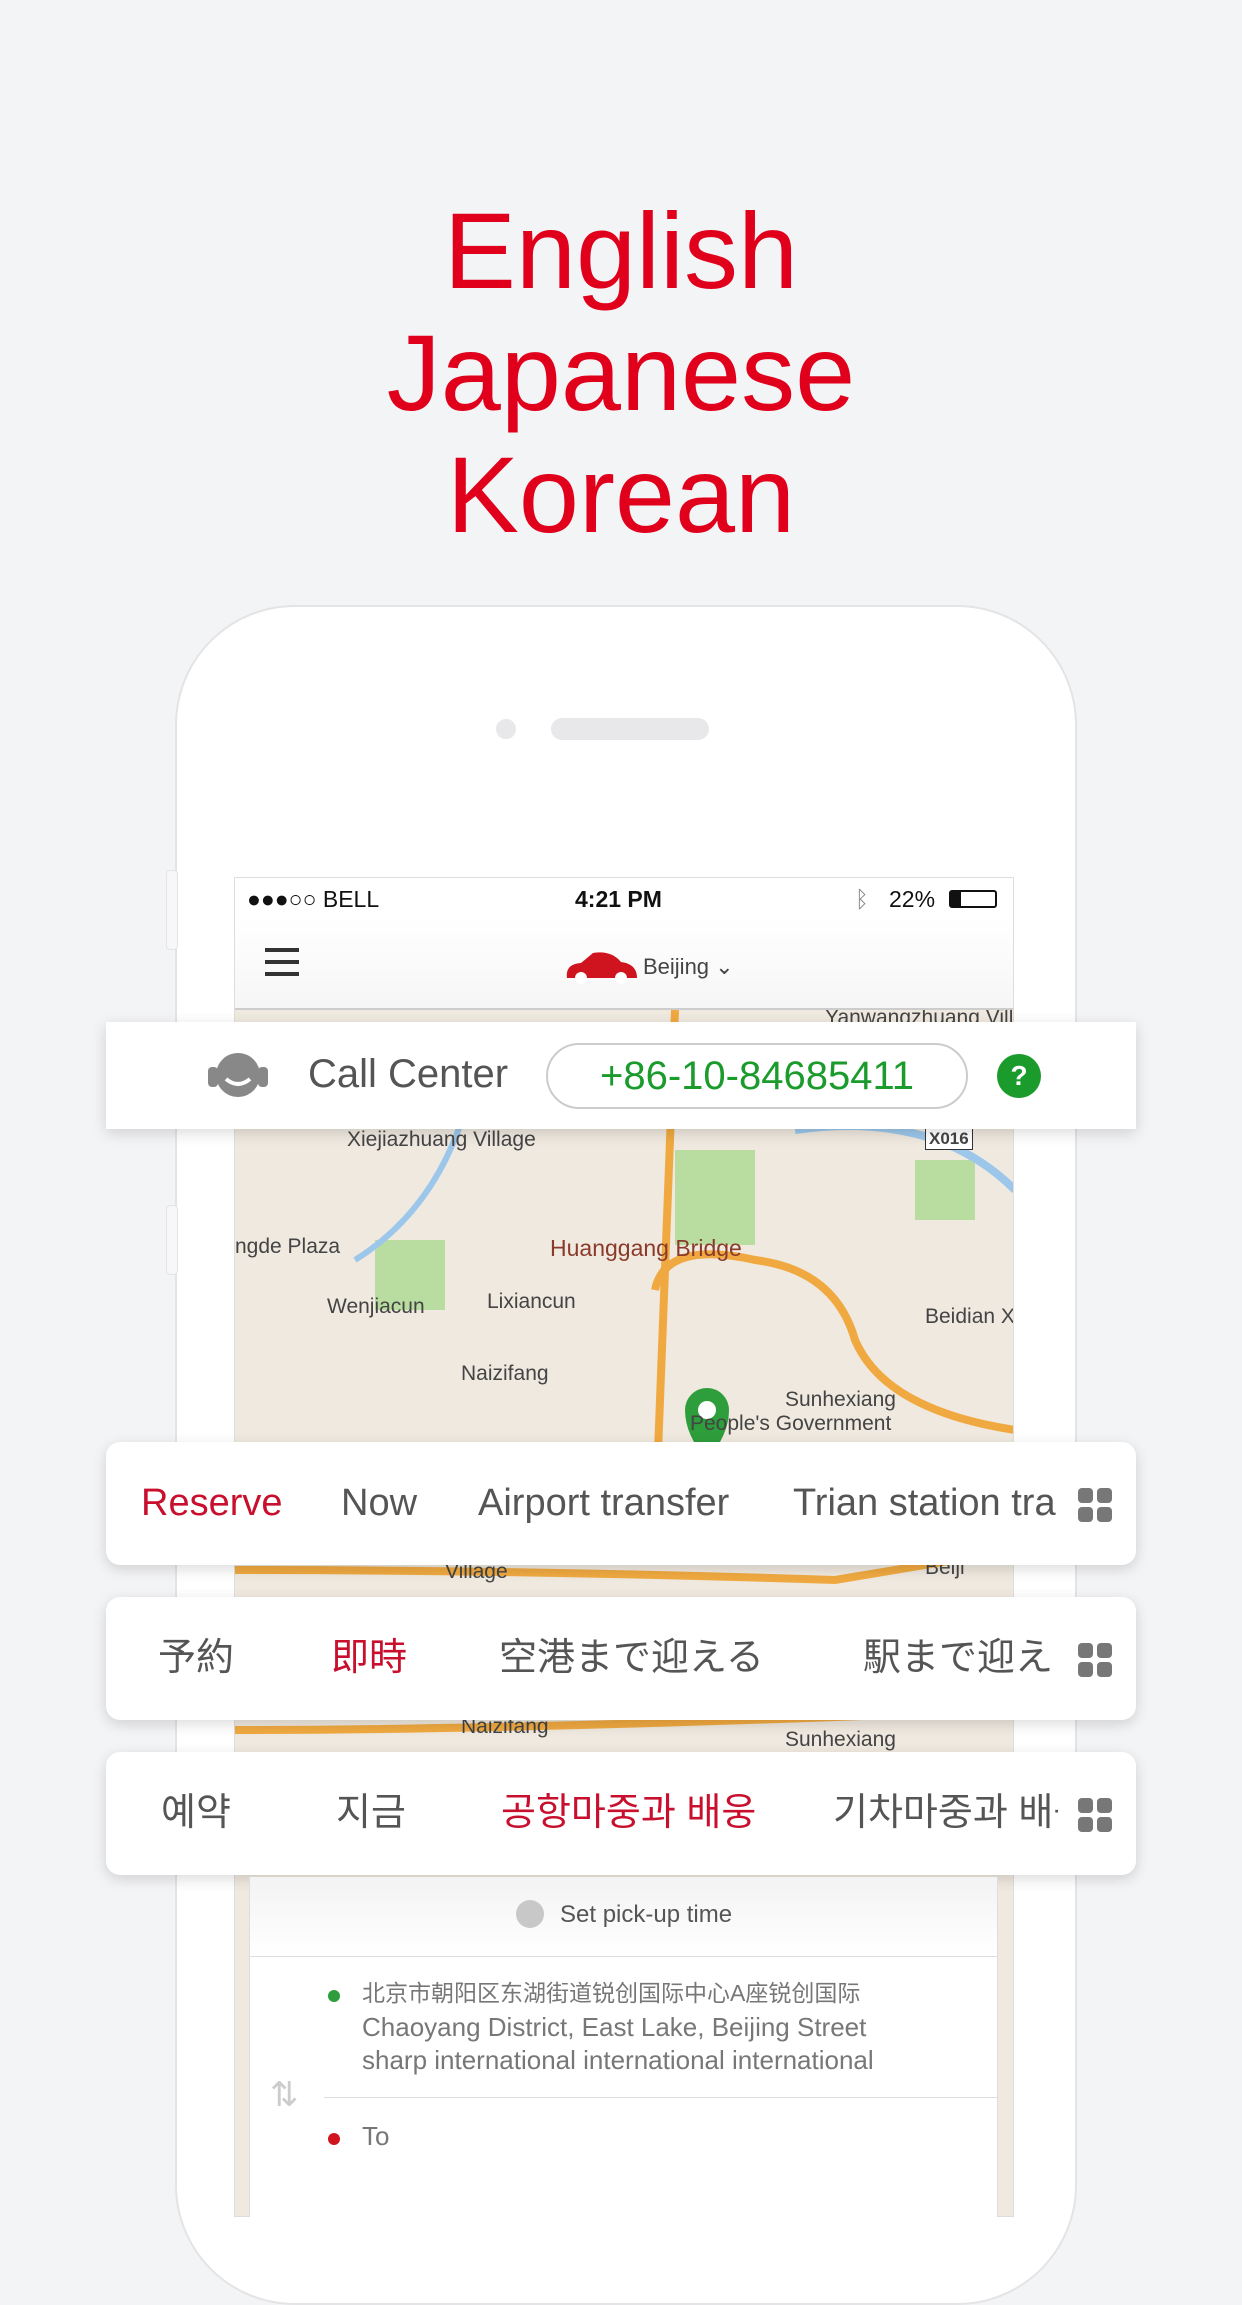  I want to click on pickup-time-button: Set pick-up time, so click(623, 1917).